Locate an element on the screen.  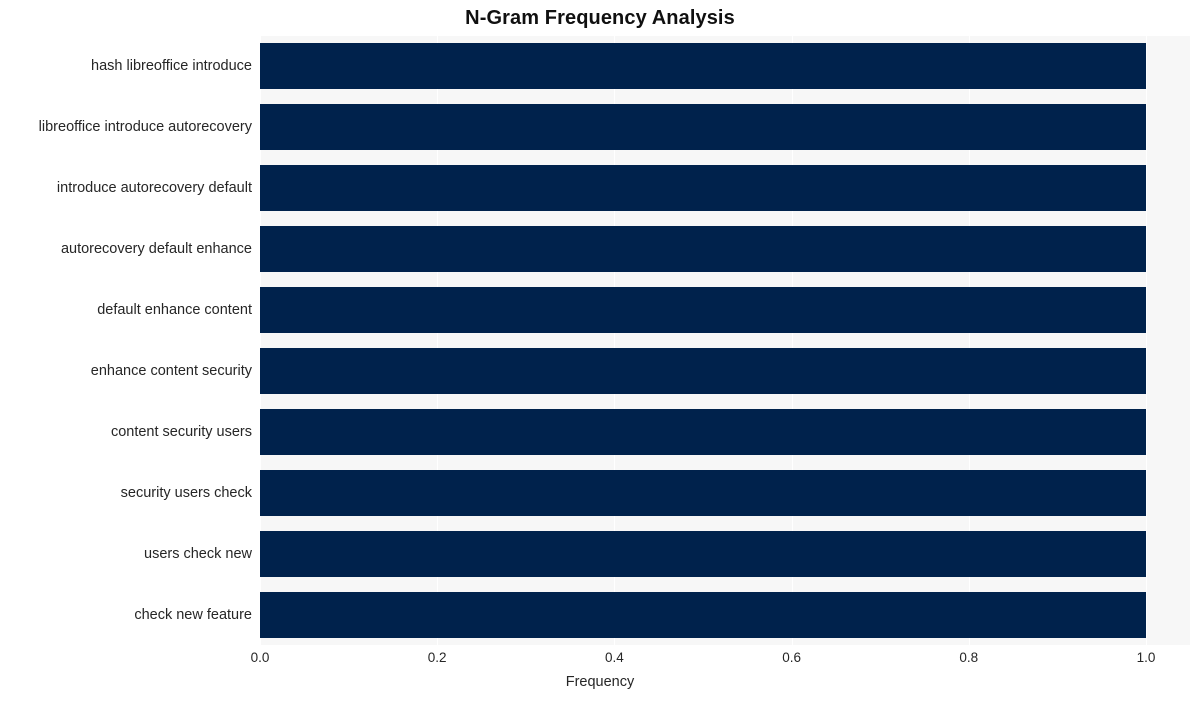
y-axis-tick-label: users check new is located at coordinates (198, 553).